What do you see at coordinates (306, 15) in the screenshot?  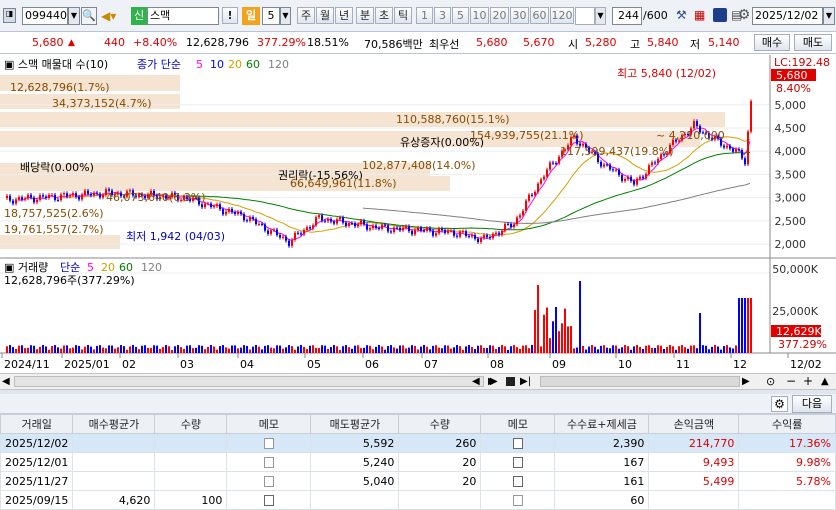 I see `period-week-button: 주` at bounding box center [306, 15].